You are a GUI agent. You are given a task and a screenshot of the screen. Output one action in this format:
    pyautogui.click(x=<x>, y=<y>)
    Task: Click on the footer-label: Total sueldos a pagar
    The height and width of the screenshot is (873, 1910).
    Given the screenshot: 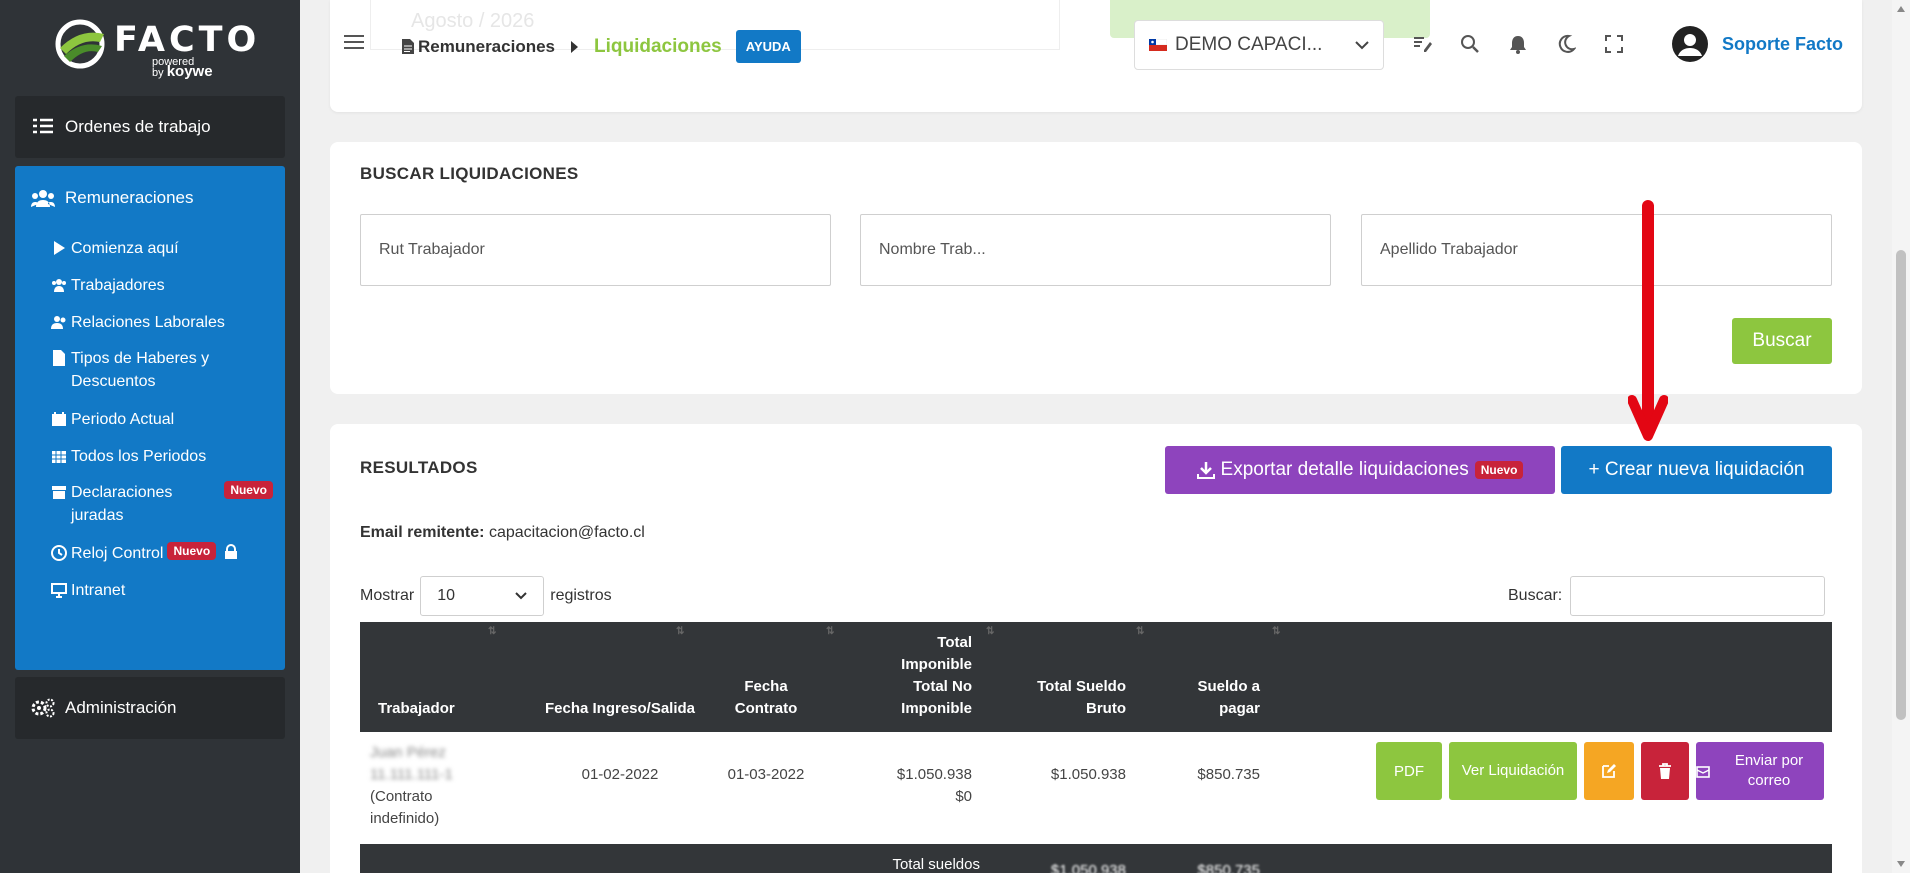 What is the action you would take?
    pyautogui.click(x=936, y=864)
    